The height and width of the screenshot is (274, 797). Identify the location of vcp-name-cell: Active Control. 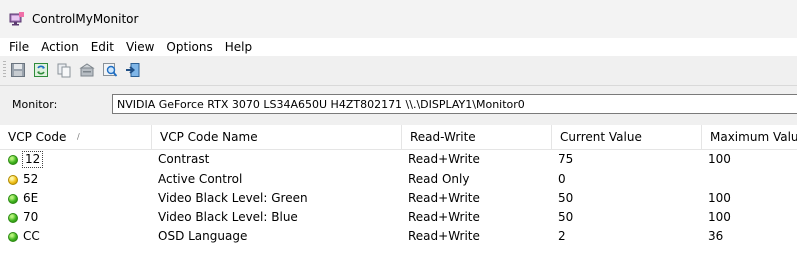
(200, 179).